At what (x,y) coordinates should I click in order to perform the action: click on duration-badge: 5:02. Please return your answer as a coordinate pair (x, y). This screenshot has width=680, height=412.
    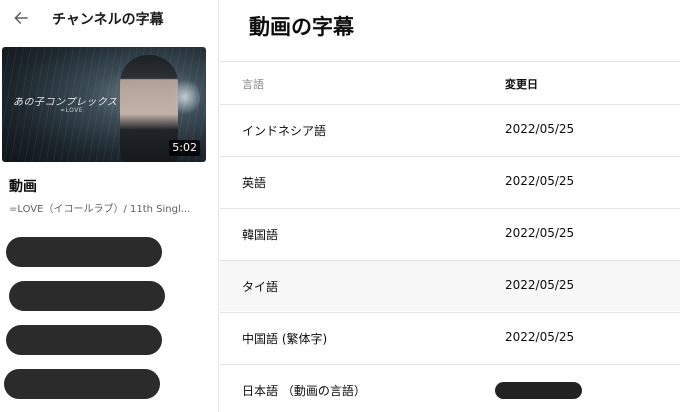
    Looking at the image, I should click on (184, 148).